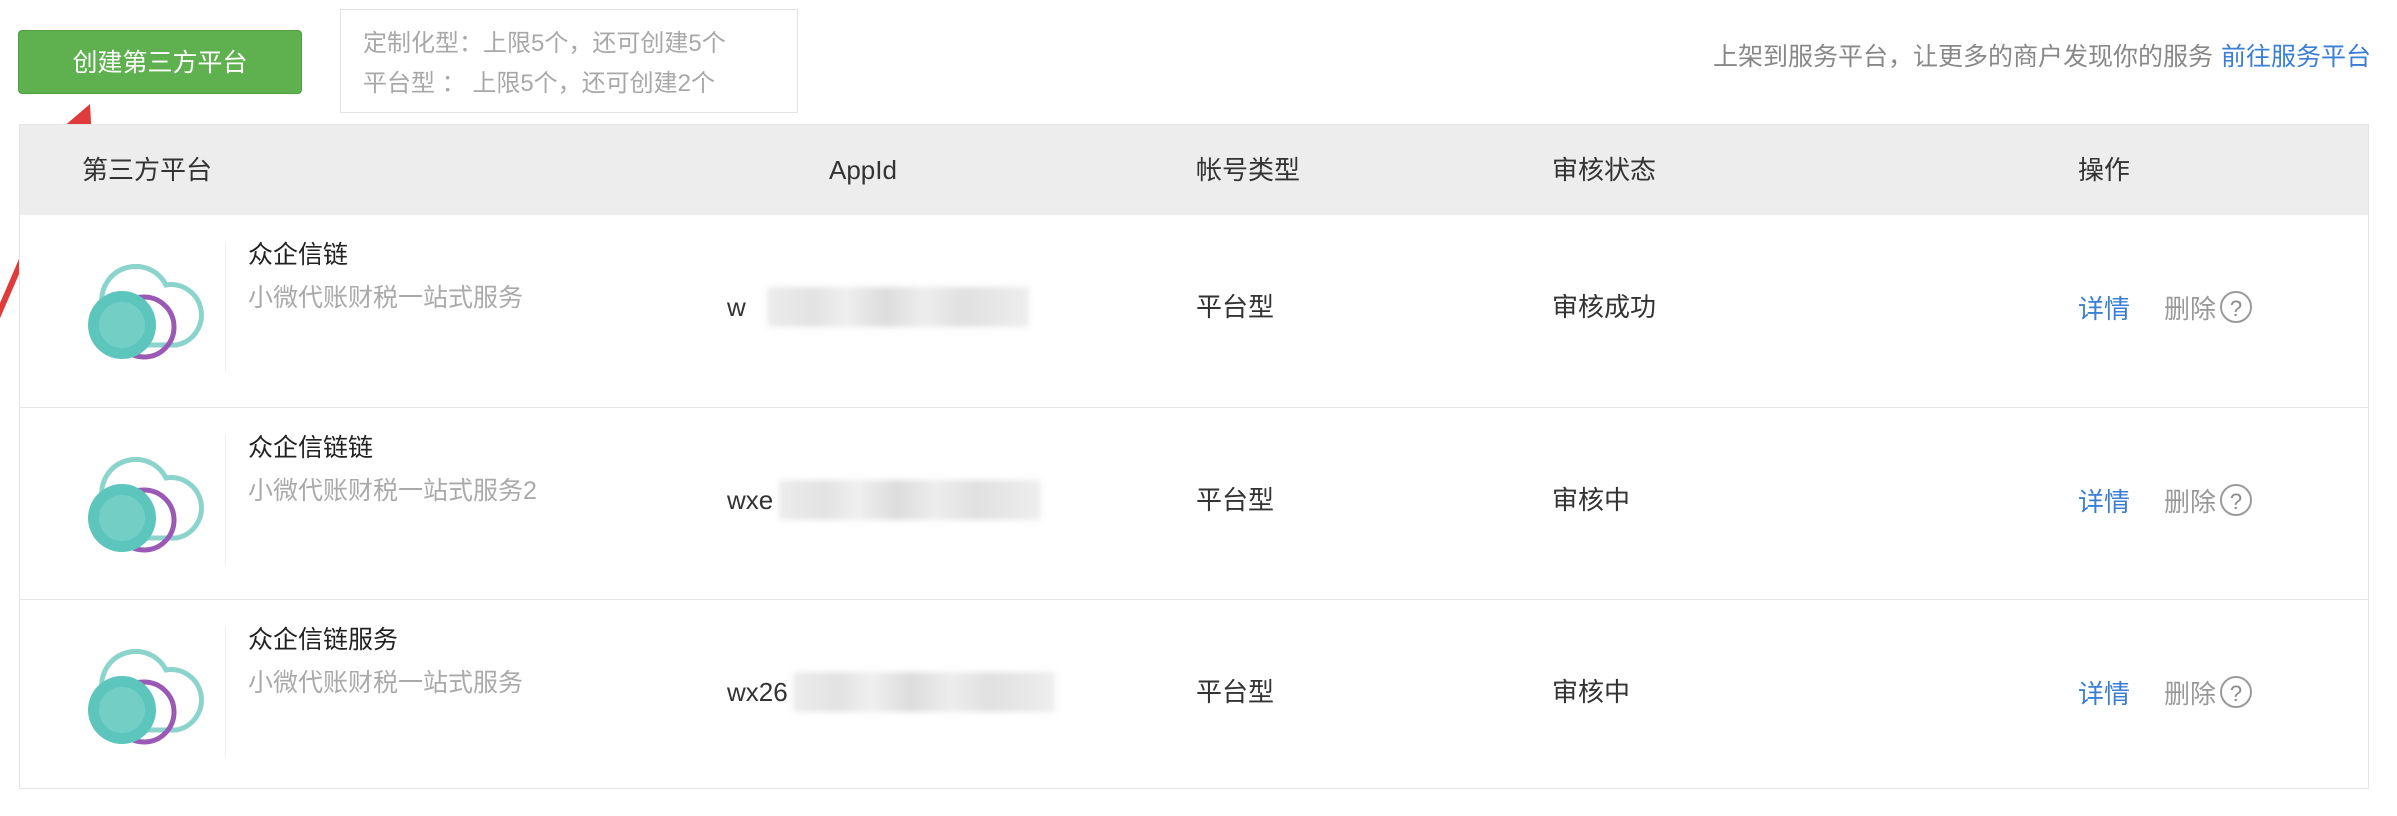 The image size is (2397, 816). I want to click on appid-visible-prefix: wx26, so click(757, 692).